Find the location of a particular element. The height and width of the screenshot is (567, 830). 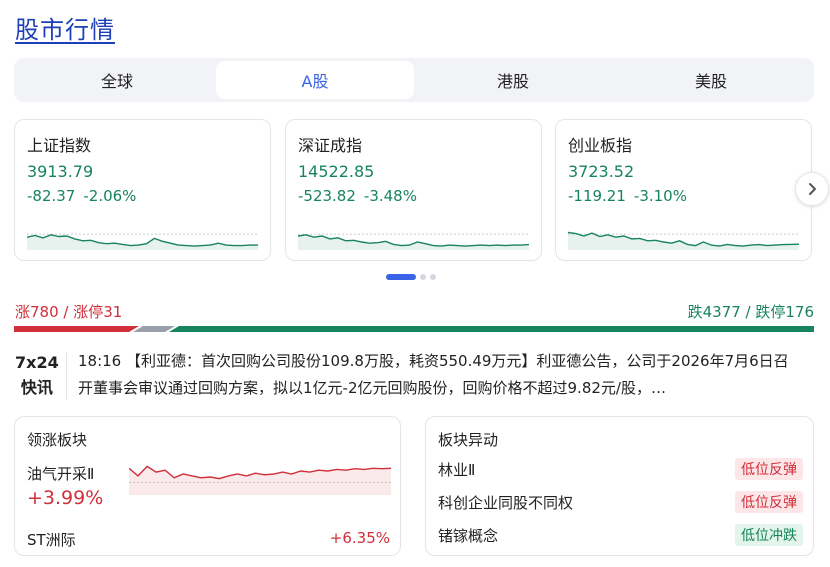

index-card-shenzhen: 深证成指 14522.85 -523.82 -3.48% is located at coordinates (413, 190).